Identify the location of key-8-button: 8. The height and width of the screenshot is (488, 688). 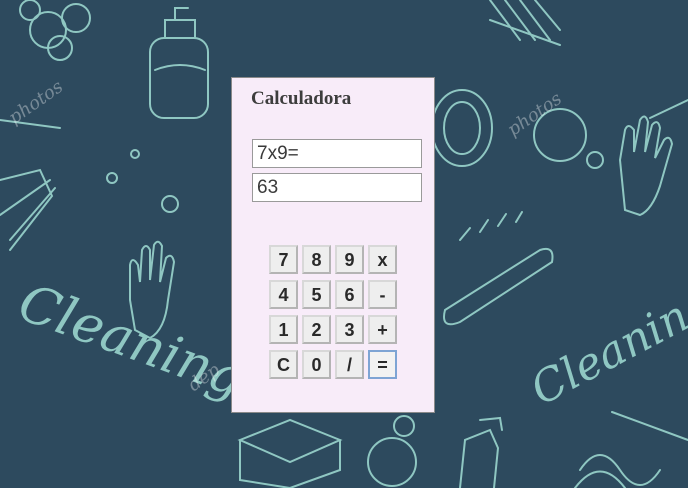
(316, 259).